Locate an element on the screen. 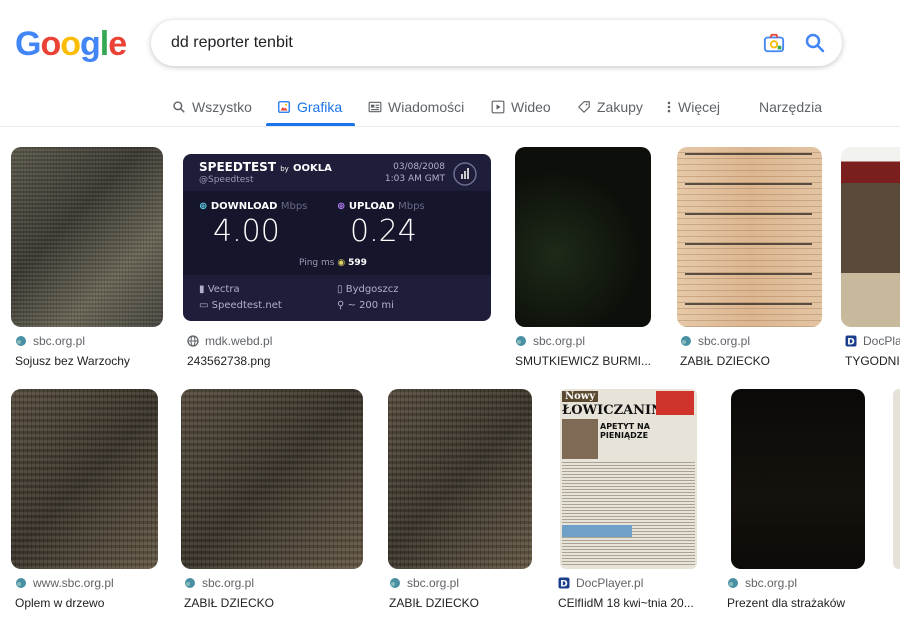  ping-icon: ◉ is located at coordinates (341, 263).